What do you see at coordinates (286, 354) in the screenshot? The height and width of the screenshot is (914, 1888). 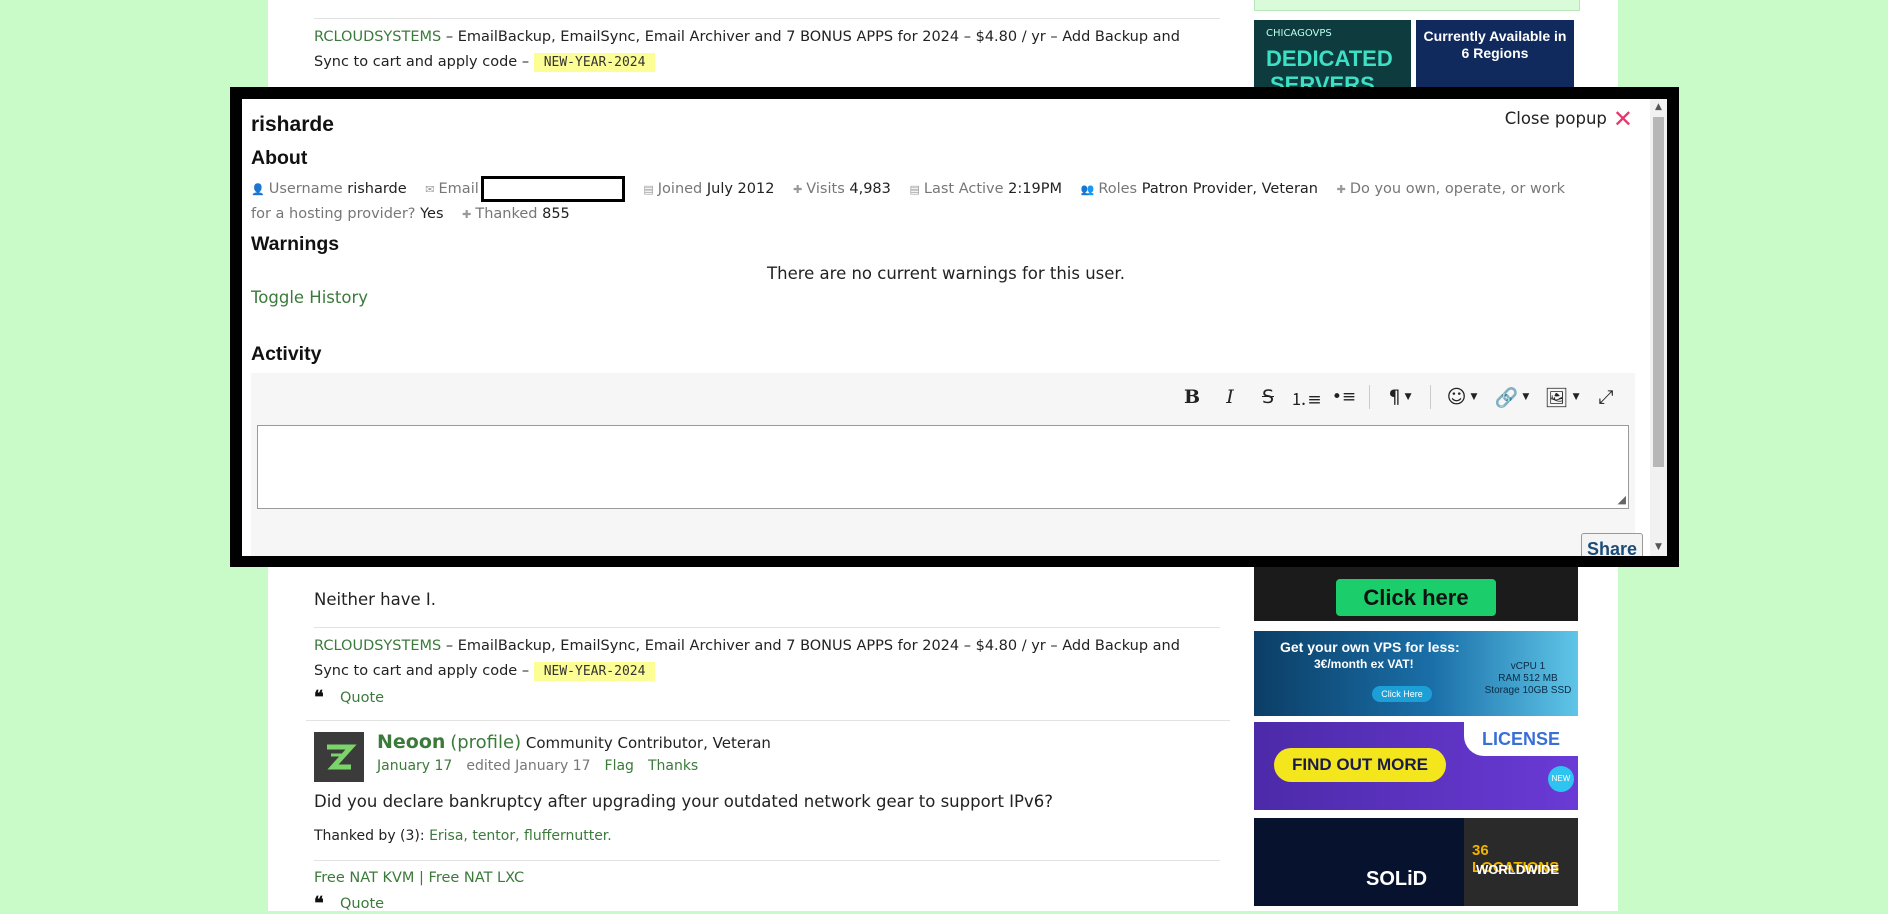 I see `activity-heading: Activity` at bounding box center [286, 354].